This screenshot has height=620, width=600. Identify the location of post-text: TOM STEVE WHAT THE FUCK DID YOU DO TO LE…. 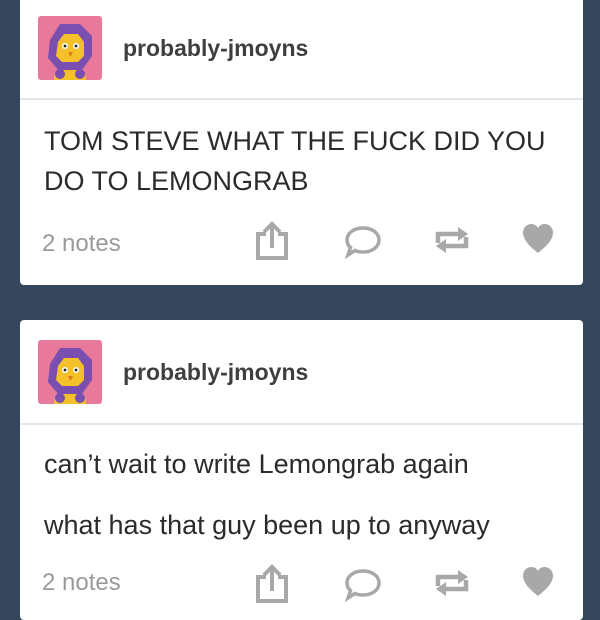
(295, 161).